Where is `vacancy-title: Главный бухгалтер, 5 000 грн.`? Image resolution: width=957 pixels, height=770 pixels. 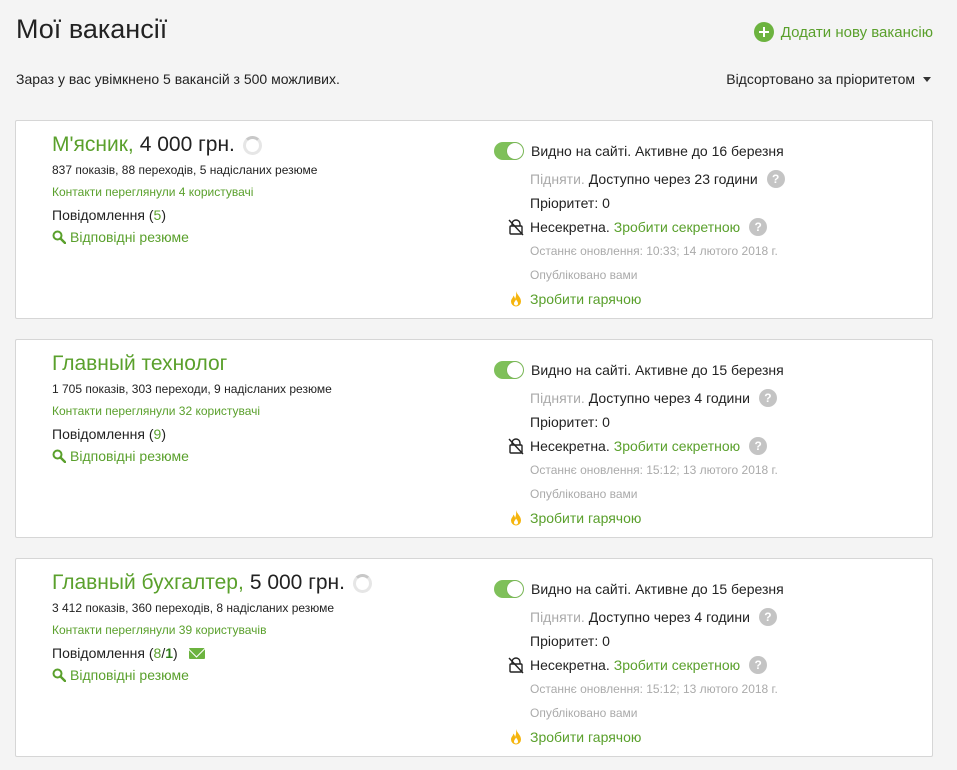 vacancy-title: Главный бухгалтер, 5 000 грн. is located at coordinates (267, 583).